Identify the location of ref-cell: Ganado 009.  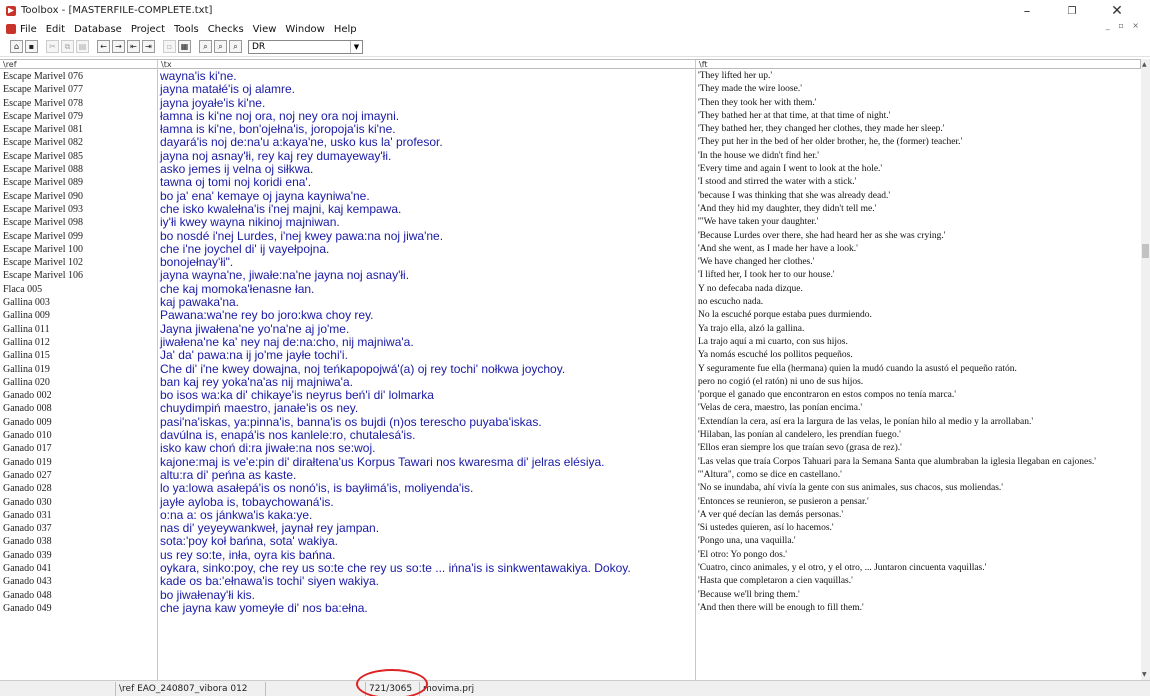
(77, 422).